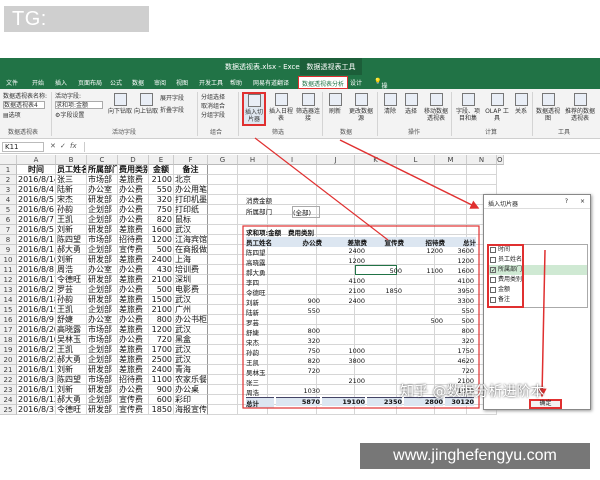  Describe the element at coordinates (409, 174) in the screenshot. I see `arrow-to-dialog` at that location.